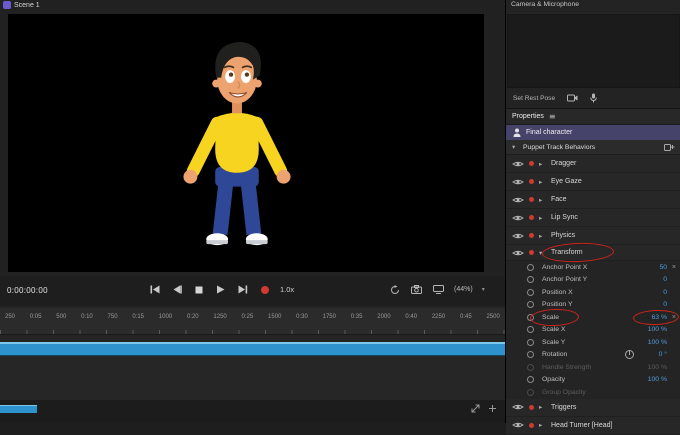  I want to click on behavior-row-face: ▸ Face, so click(593, 200).